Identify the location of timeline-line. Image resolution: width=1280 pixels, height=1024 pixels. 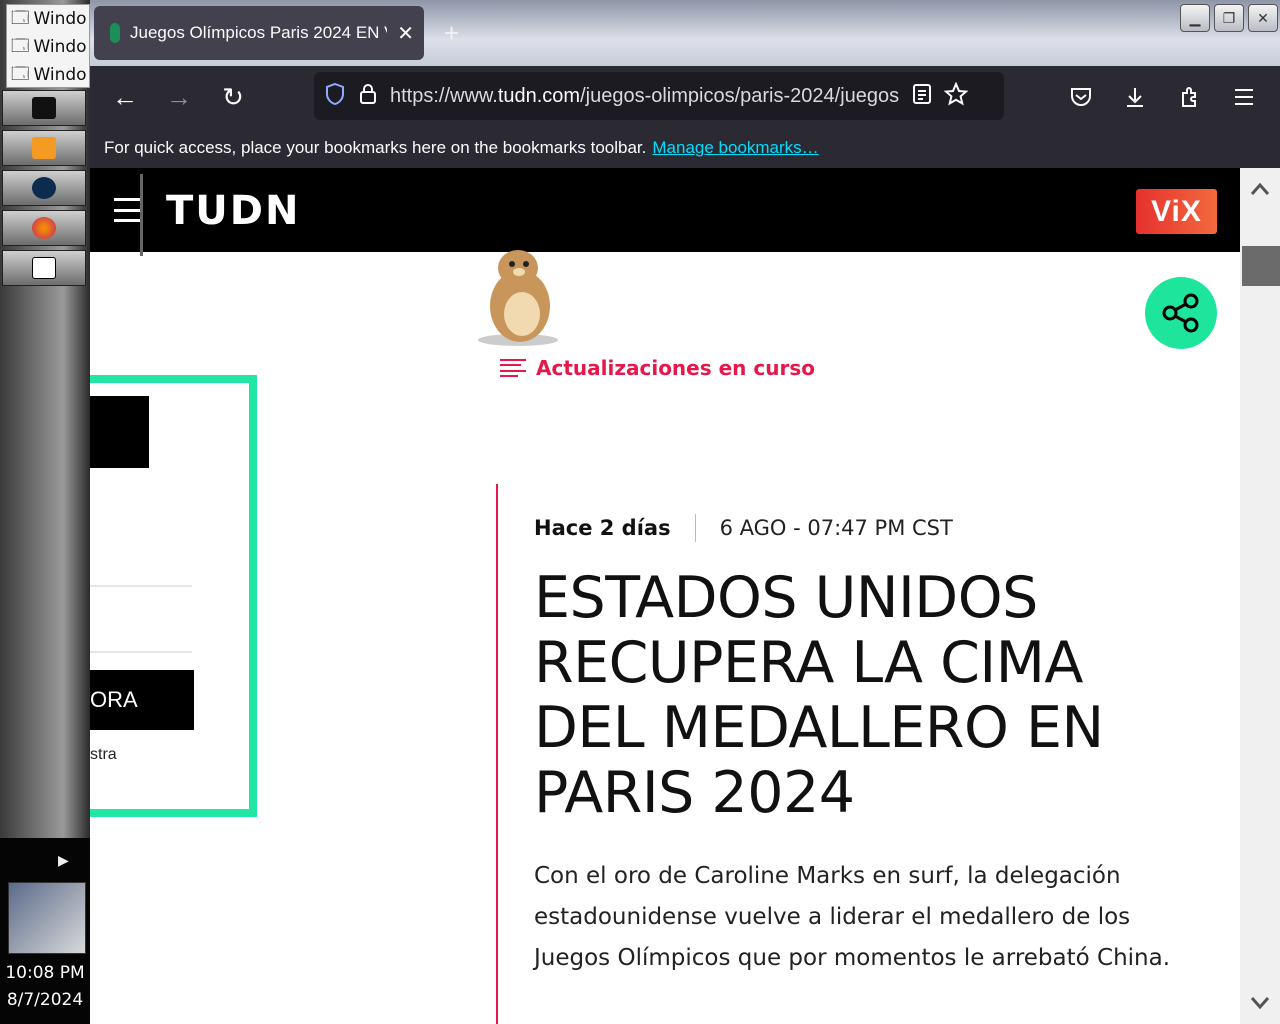
(497, 754).